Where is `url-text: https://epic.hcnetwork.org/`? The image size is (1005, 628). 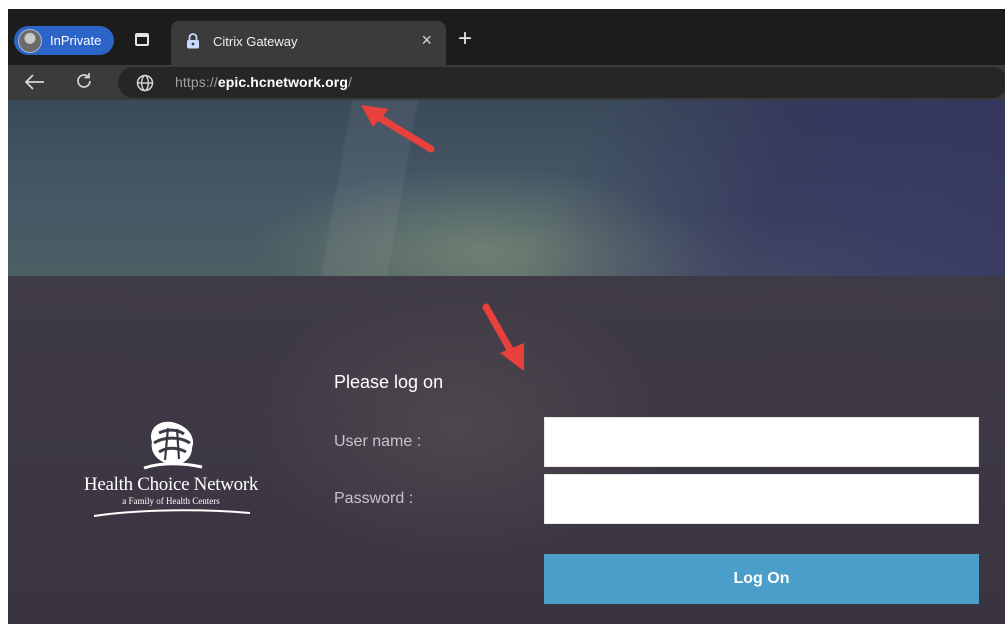 url-text: https://epic.hcnetwork.org/ is located at coordinates (263, 82).